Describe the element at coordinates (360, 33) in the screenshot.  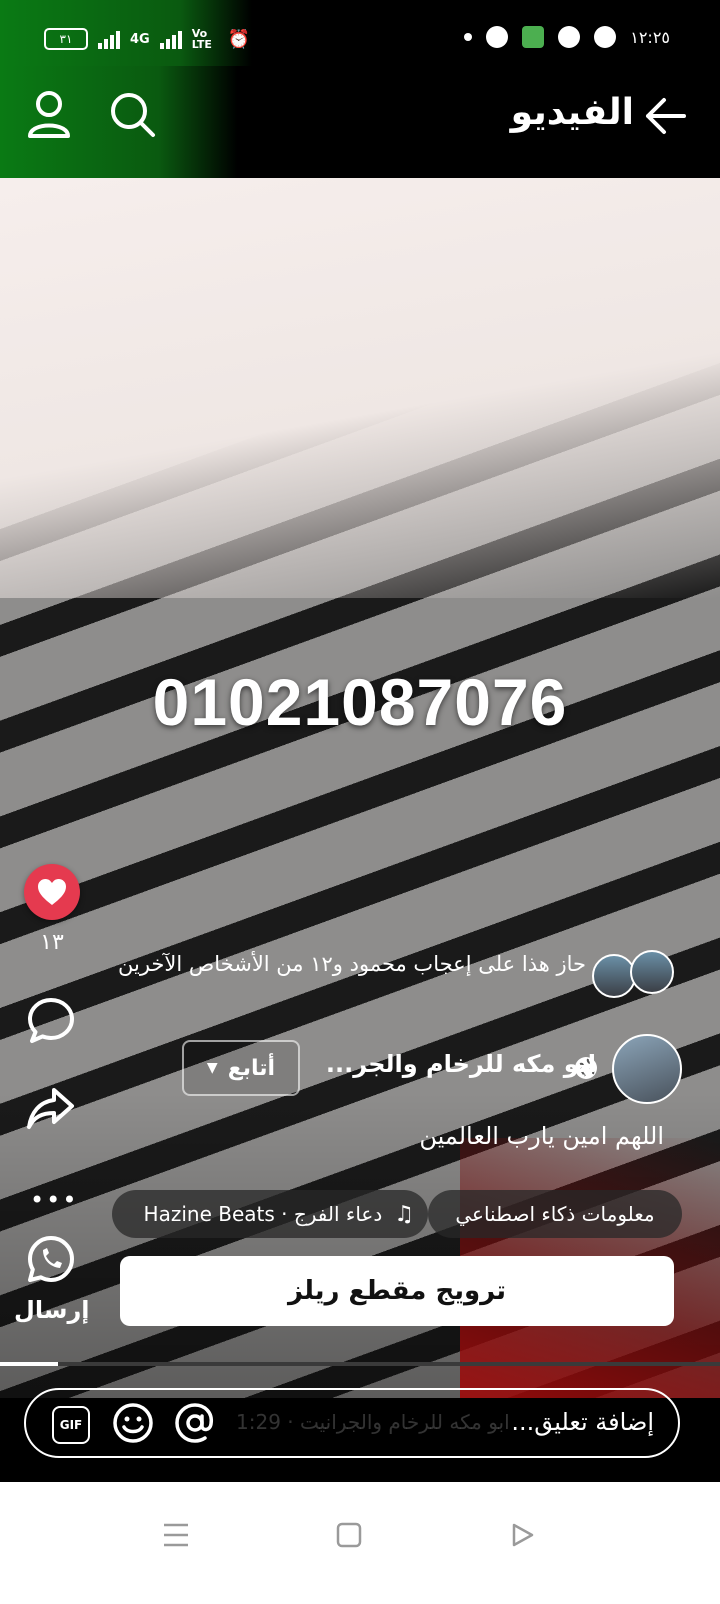
I see `status-bar: ٣١ 4G Vo LTE ⏰ ١٢:٢٥` at that location.